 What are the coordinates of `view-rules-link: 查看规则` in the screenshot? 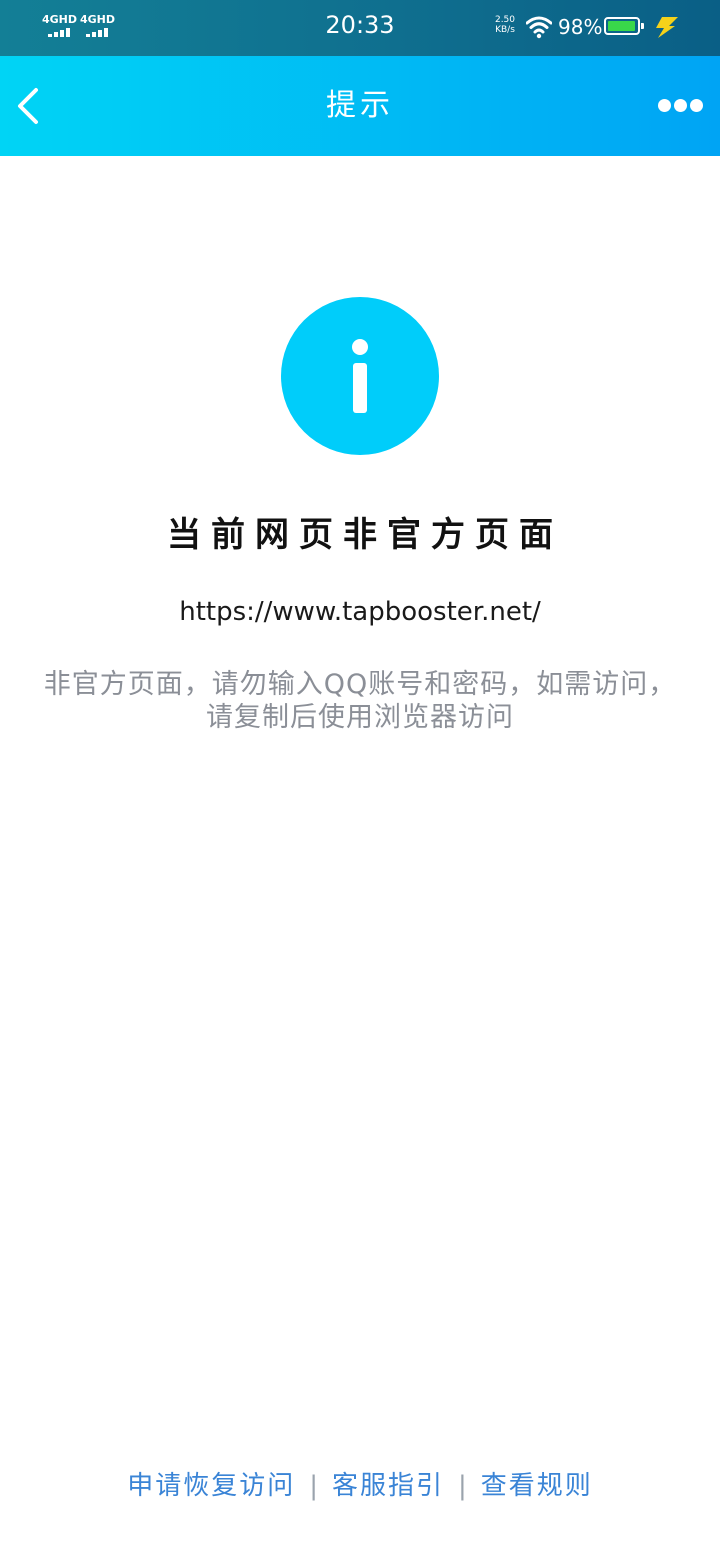 It's located at (537, 1486).